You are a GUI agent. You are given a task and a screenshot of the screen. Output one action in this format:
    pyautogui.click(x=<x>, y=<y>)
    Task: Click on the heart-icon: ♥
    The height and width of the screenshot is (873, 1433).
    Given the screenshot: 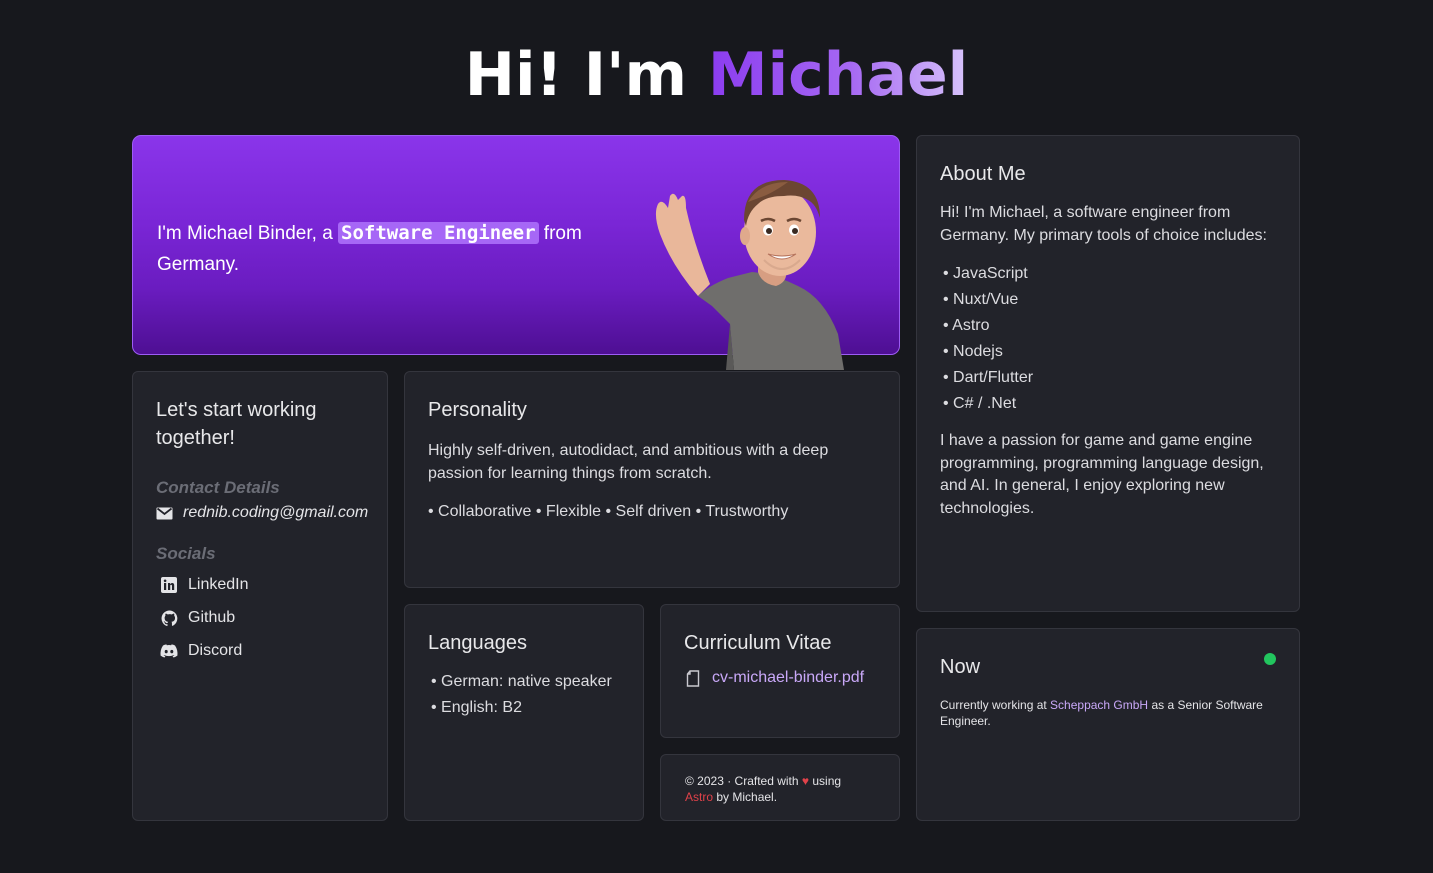 What is the action you would take?
    pyautogui.click(x=805, y=781)
    